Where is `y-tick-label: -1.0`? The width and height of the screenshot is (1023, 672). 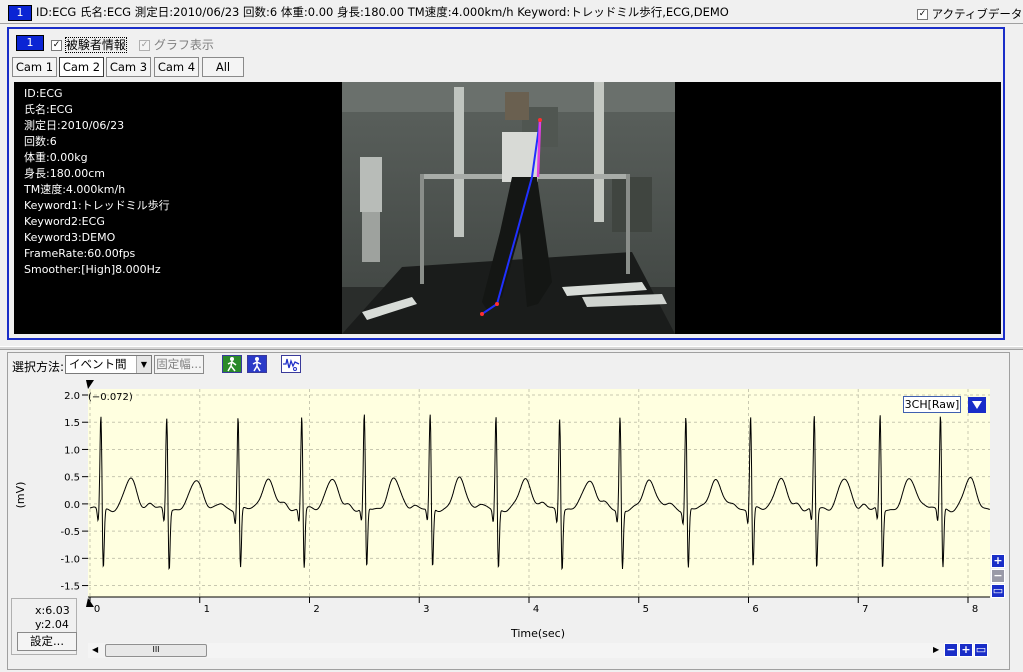
y-tick-label: -1.0 is located at coordinates (70, 559).